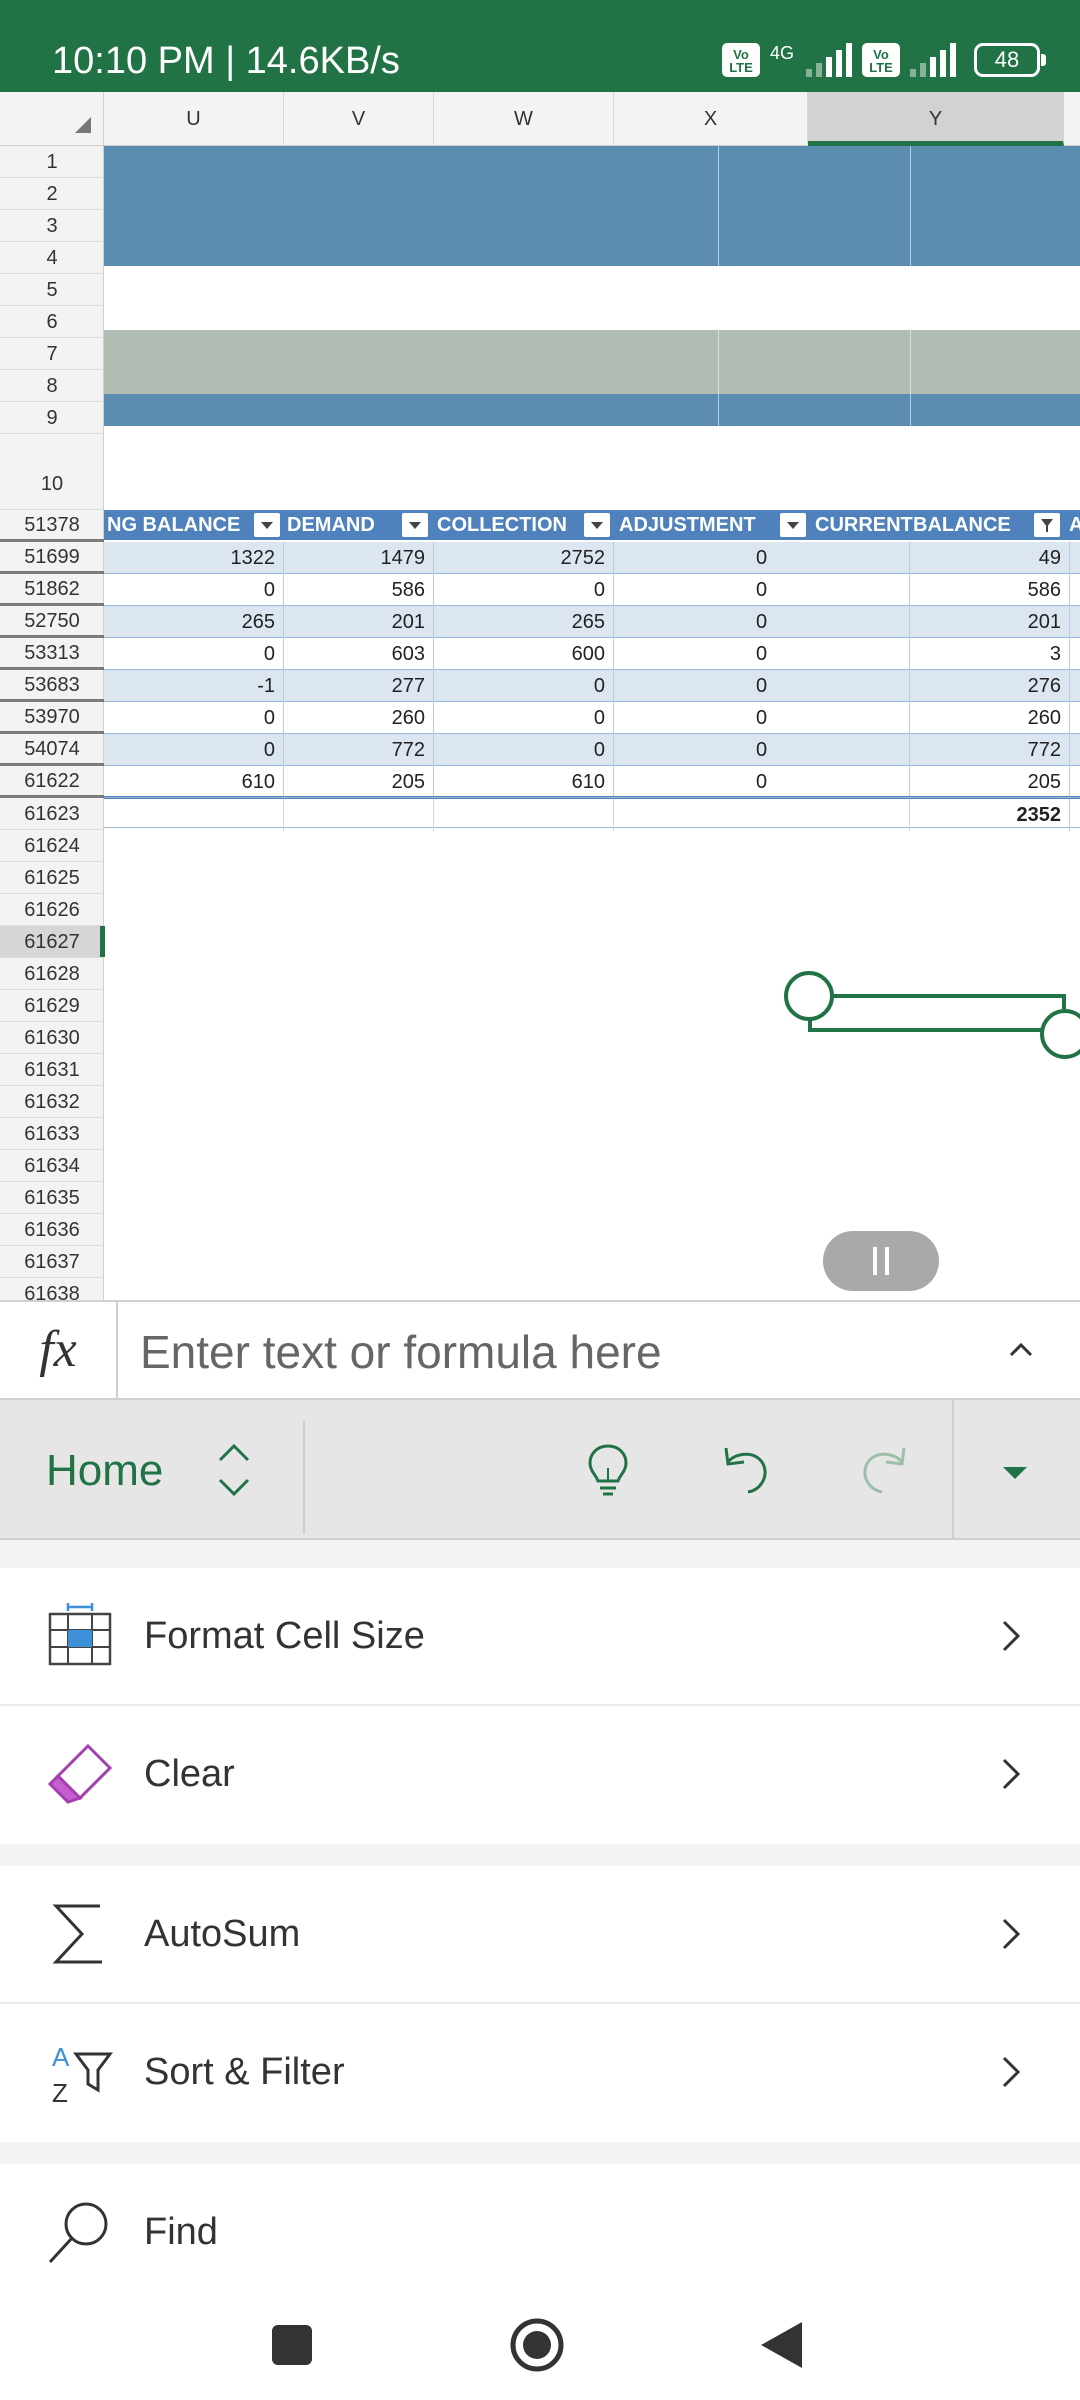 This screenshot has height=2400, width=1080. Describe the element at coordinates (1047, 525) in the screenshot. I see `filter-active-button` at that location.